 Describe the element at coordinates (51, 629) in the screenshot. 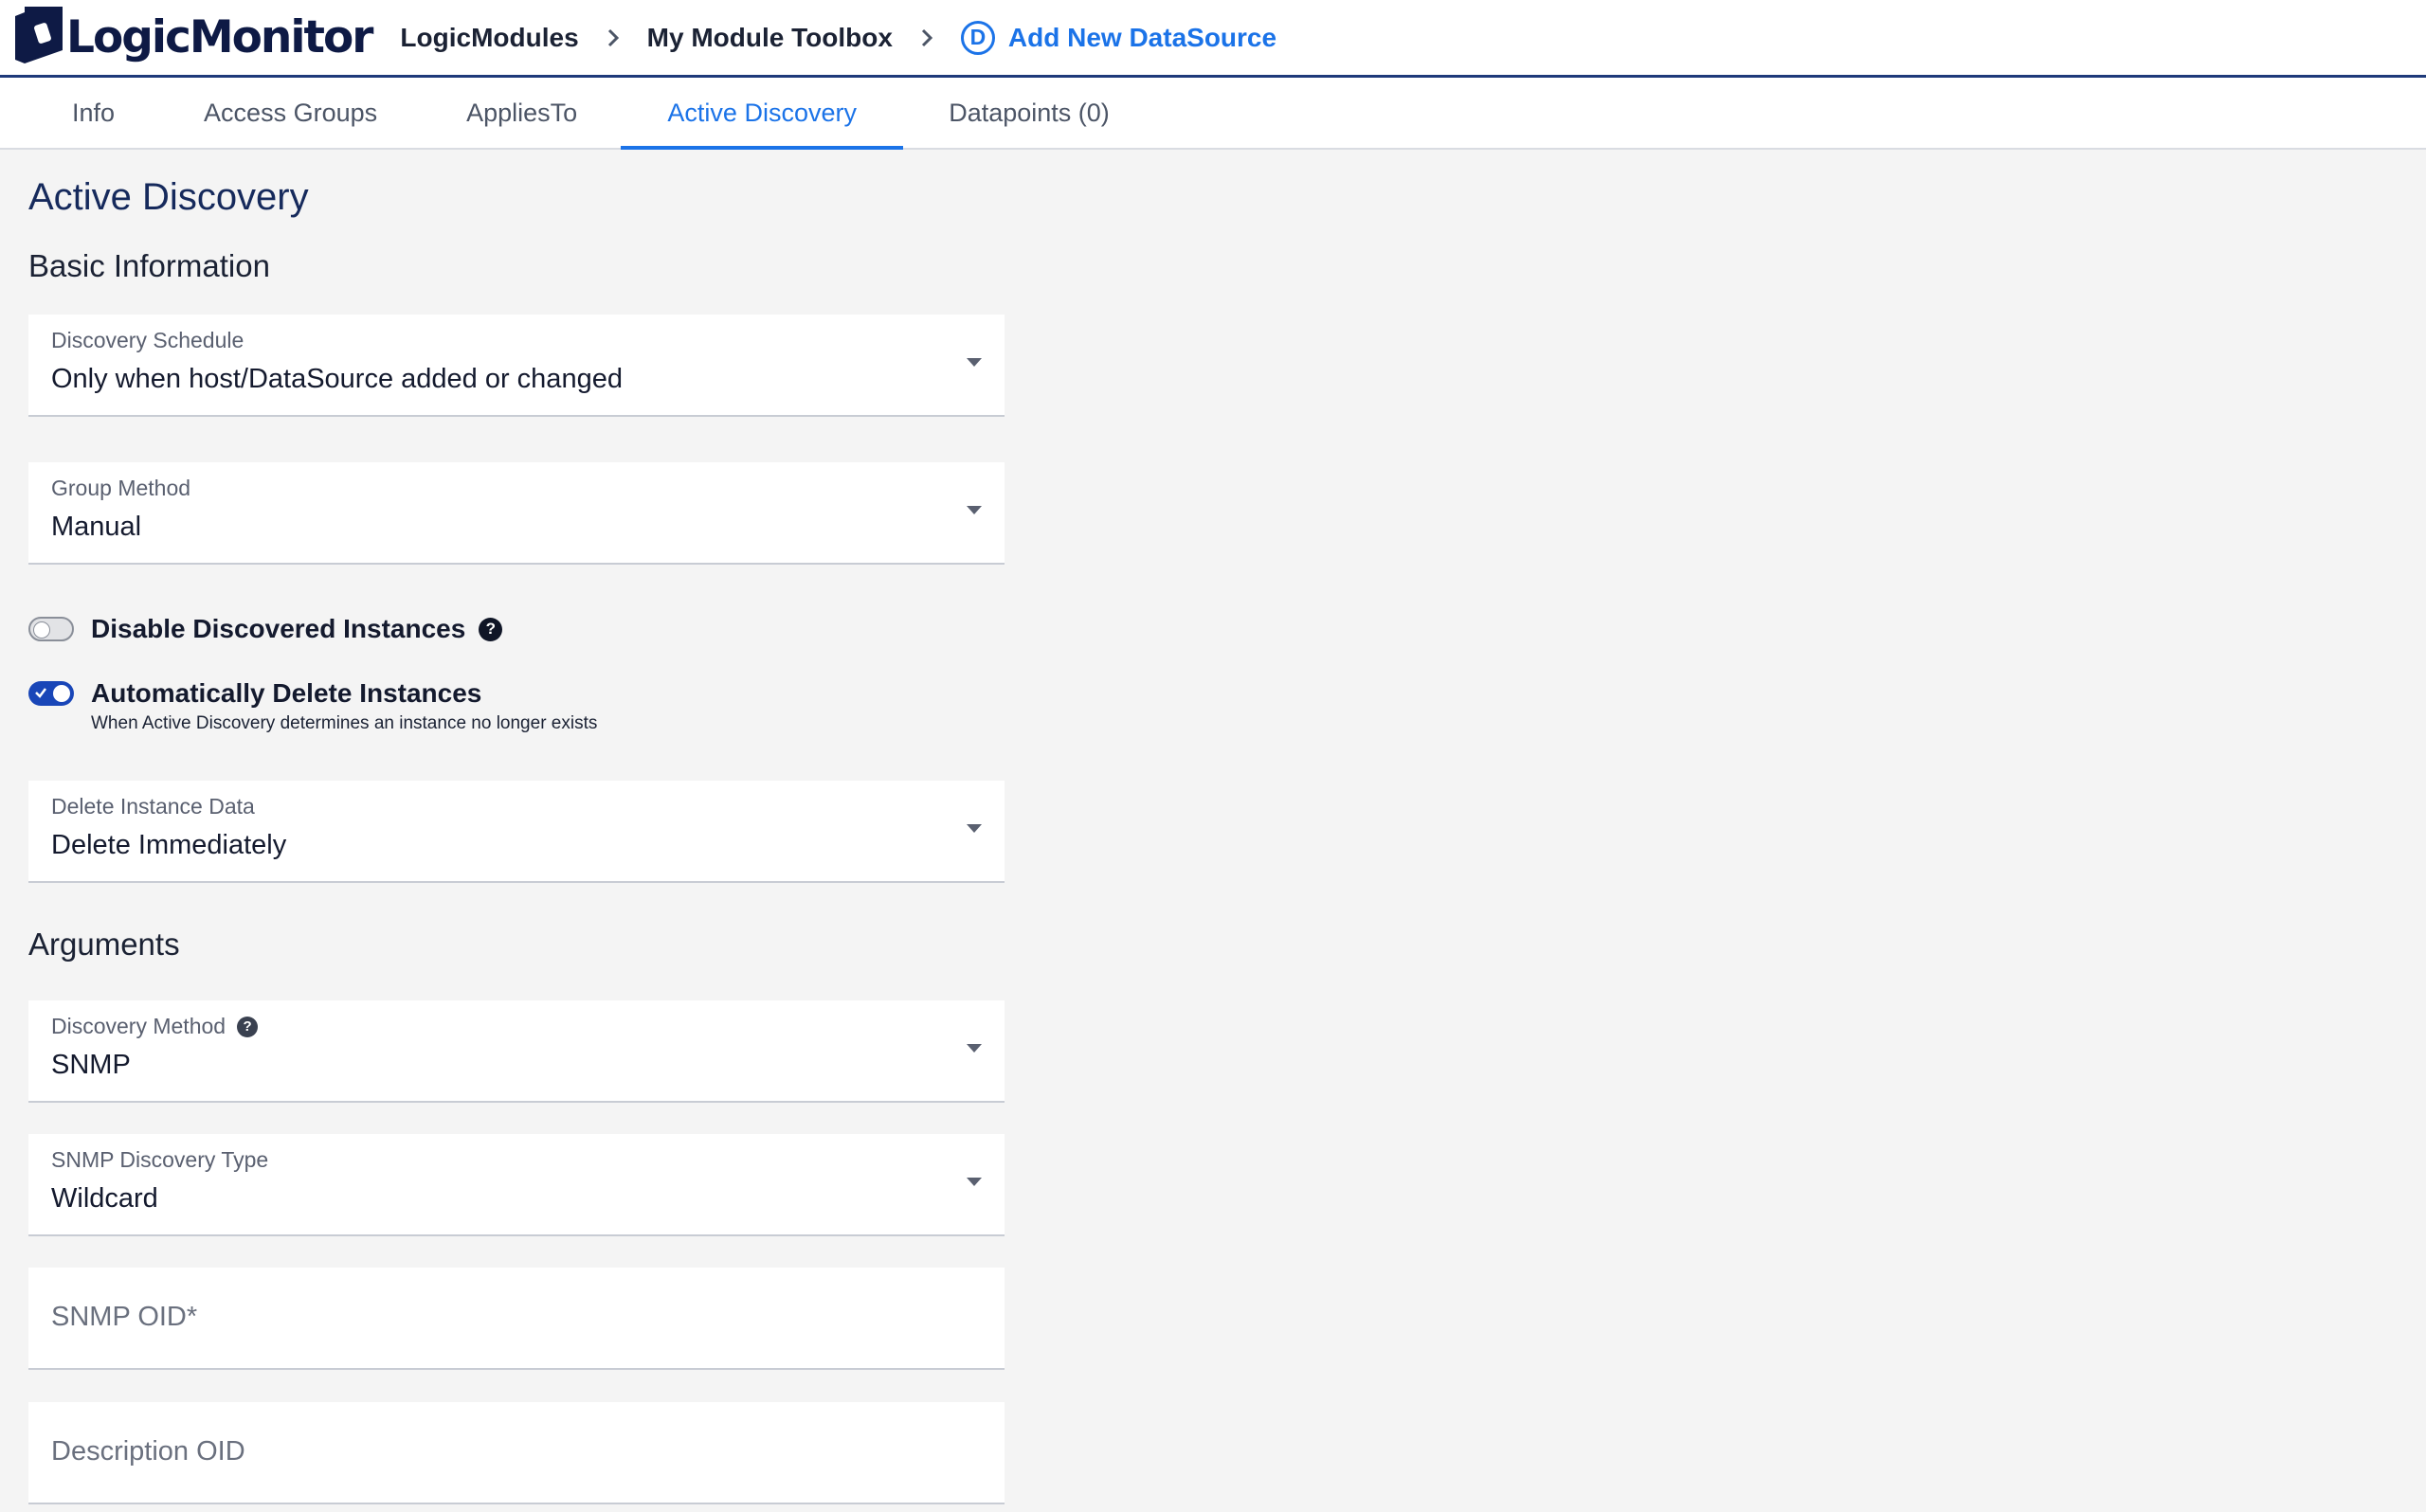

I see `disable-discovered-instances-toggle` at that location.